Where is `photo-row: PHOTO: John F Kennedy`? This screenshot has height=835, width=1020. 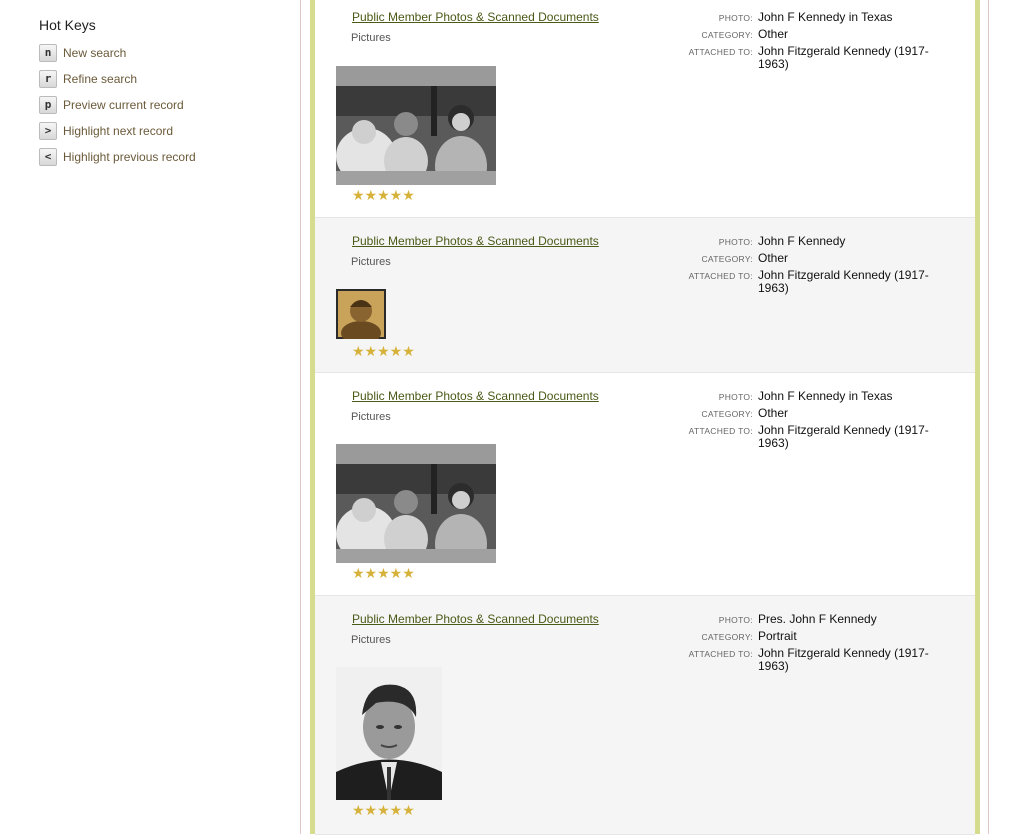 photo-row: PHOTO: John F Kennedy is located at coordinates (820, 241).